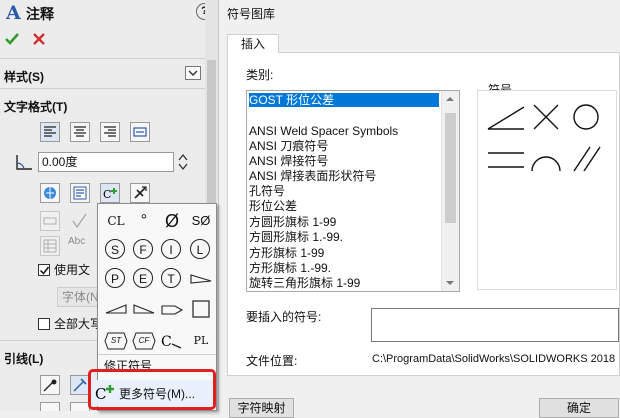 The image size is (620, 418). I want to click on tab-insert: 插入, so click(253, 43).